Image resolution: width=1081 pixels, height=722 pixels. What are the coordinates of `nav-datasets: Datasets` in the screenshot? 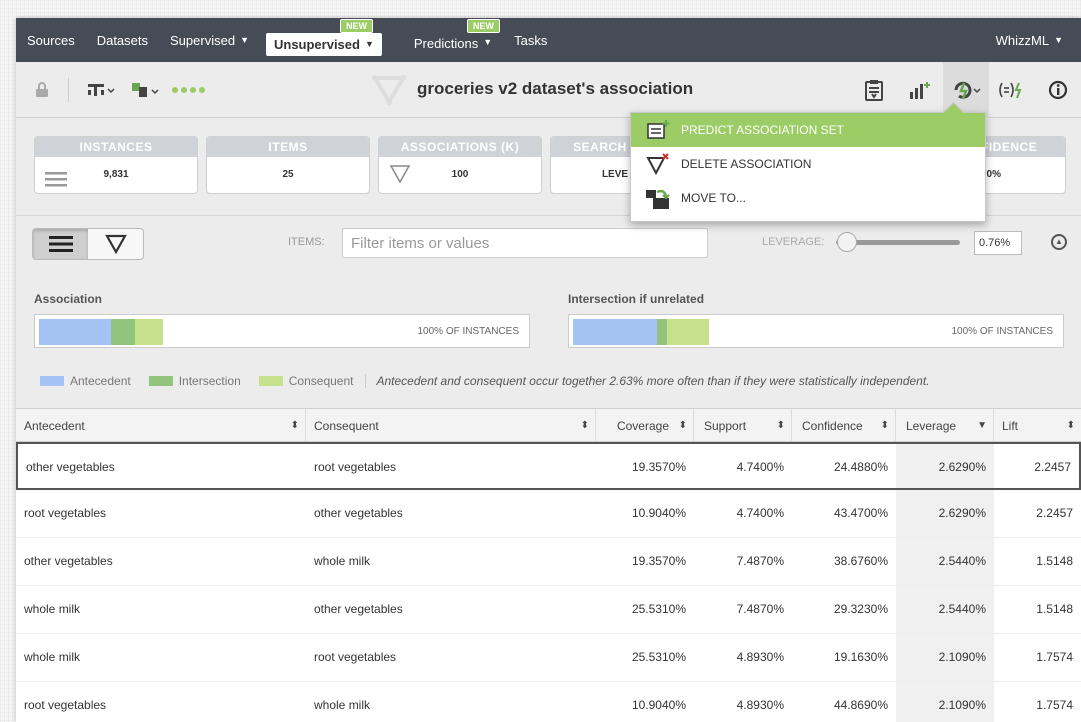 It's located at (122, 40).